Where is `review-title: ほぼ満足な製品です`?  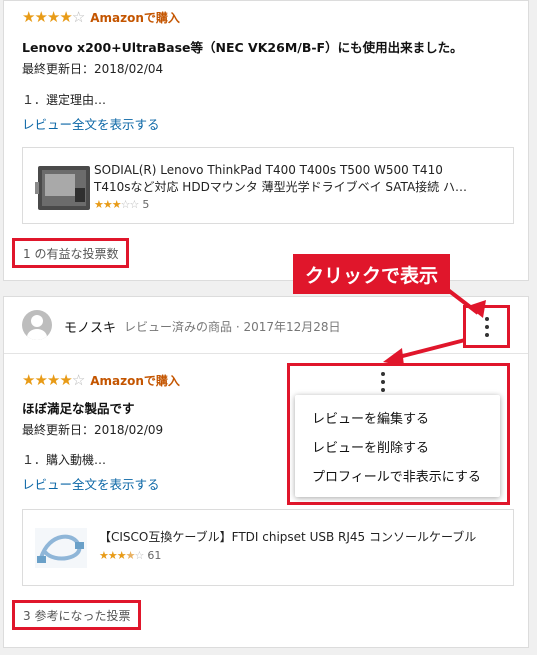 review-title: ほぼ満足な製品です is located at coordinates (78, 407).